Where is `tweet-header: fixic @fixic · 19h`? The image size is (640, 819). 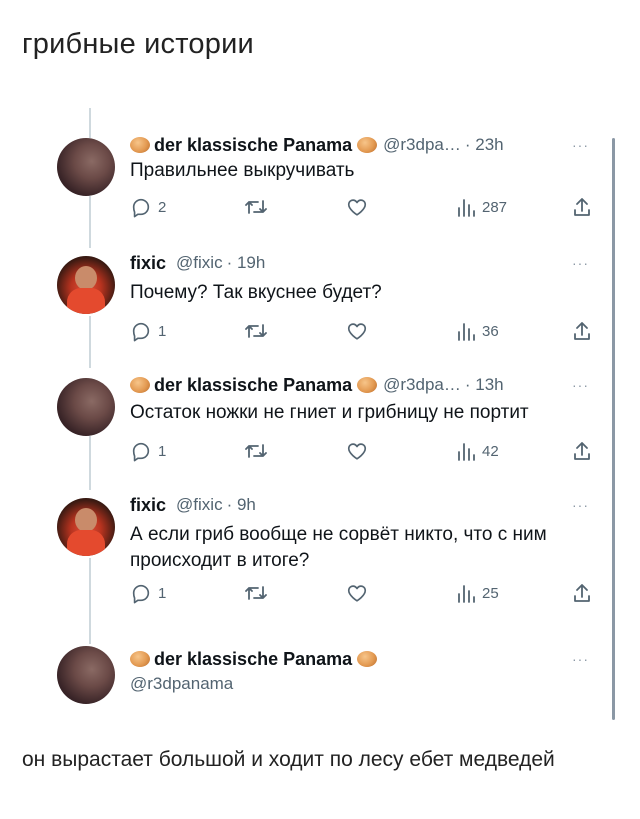 tweet-header: fixic @fixic · 19h is located at coordinates (197, 263).